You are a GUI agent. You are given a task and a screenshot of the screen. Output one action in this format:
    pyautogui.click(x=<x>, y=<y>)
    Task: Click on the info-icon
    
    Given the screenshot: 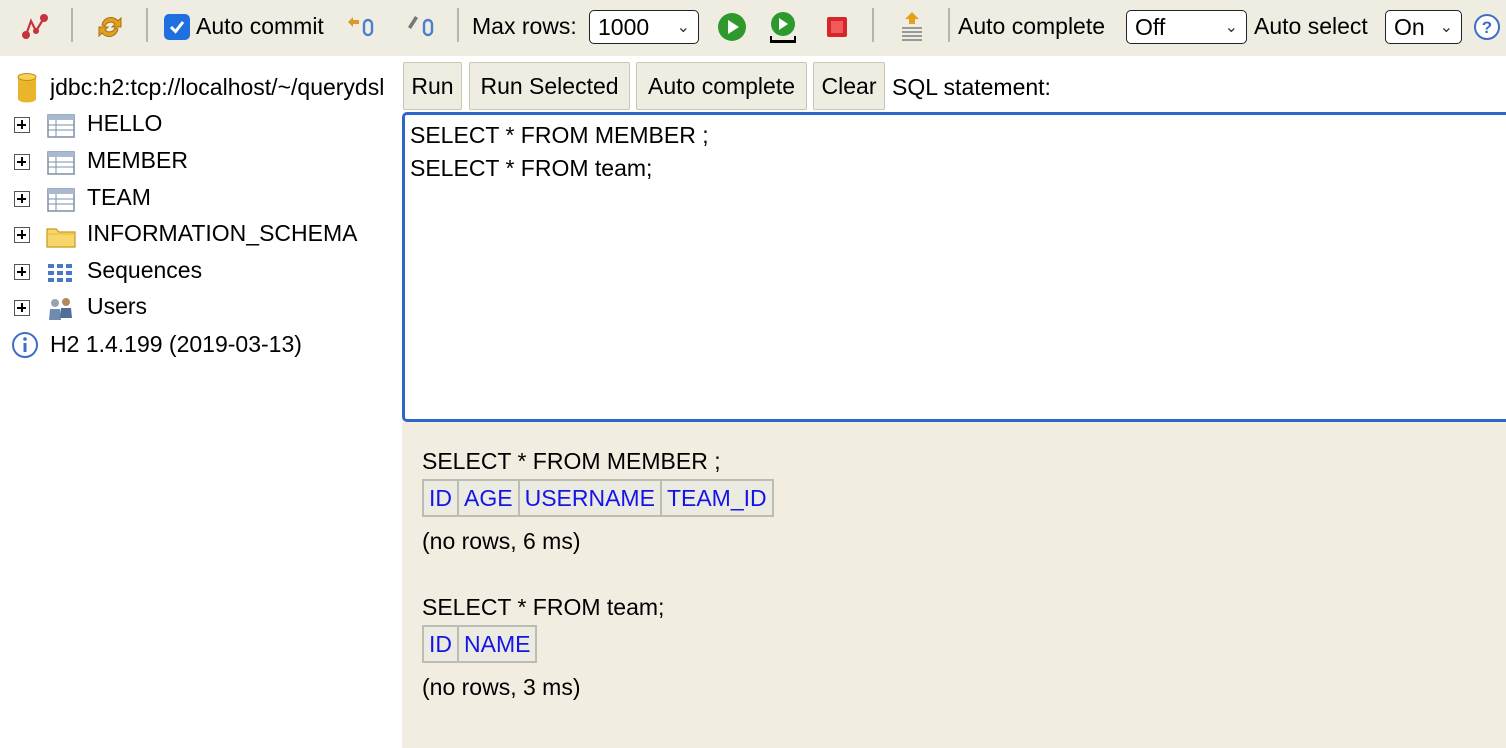 What is the action you would take?
    pyautogui.click(x=25, y=348)
    